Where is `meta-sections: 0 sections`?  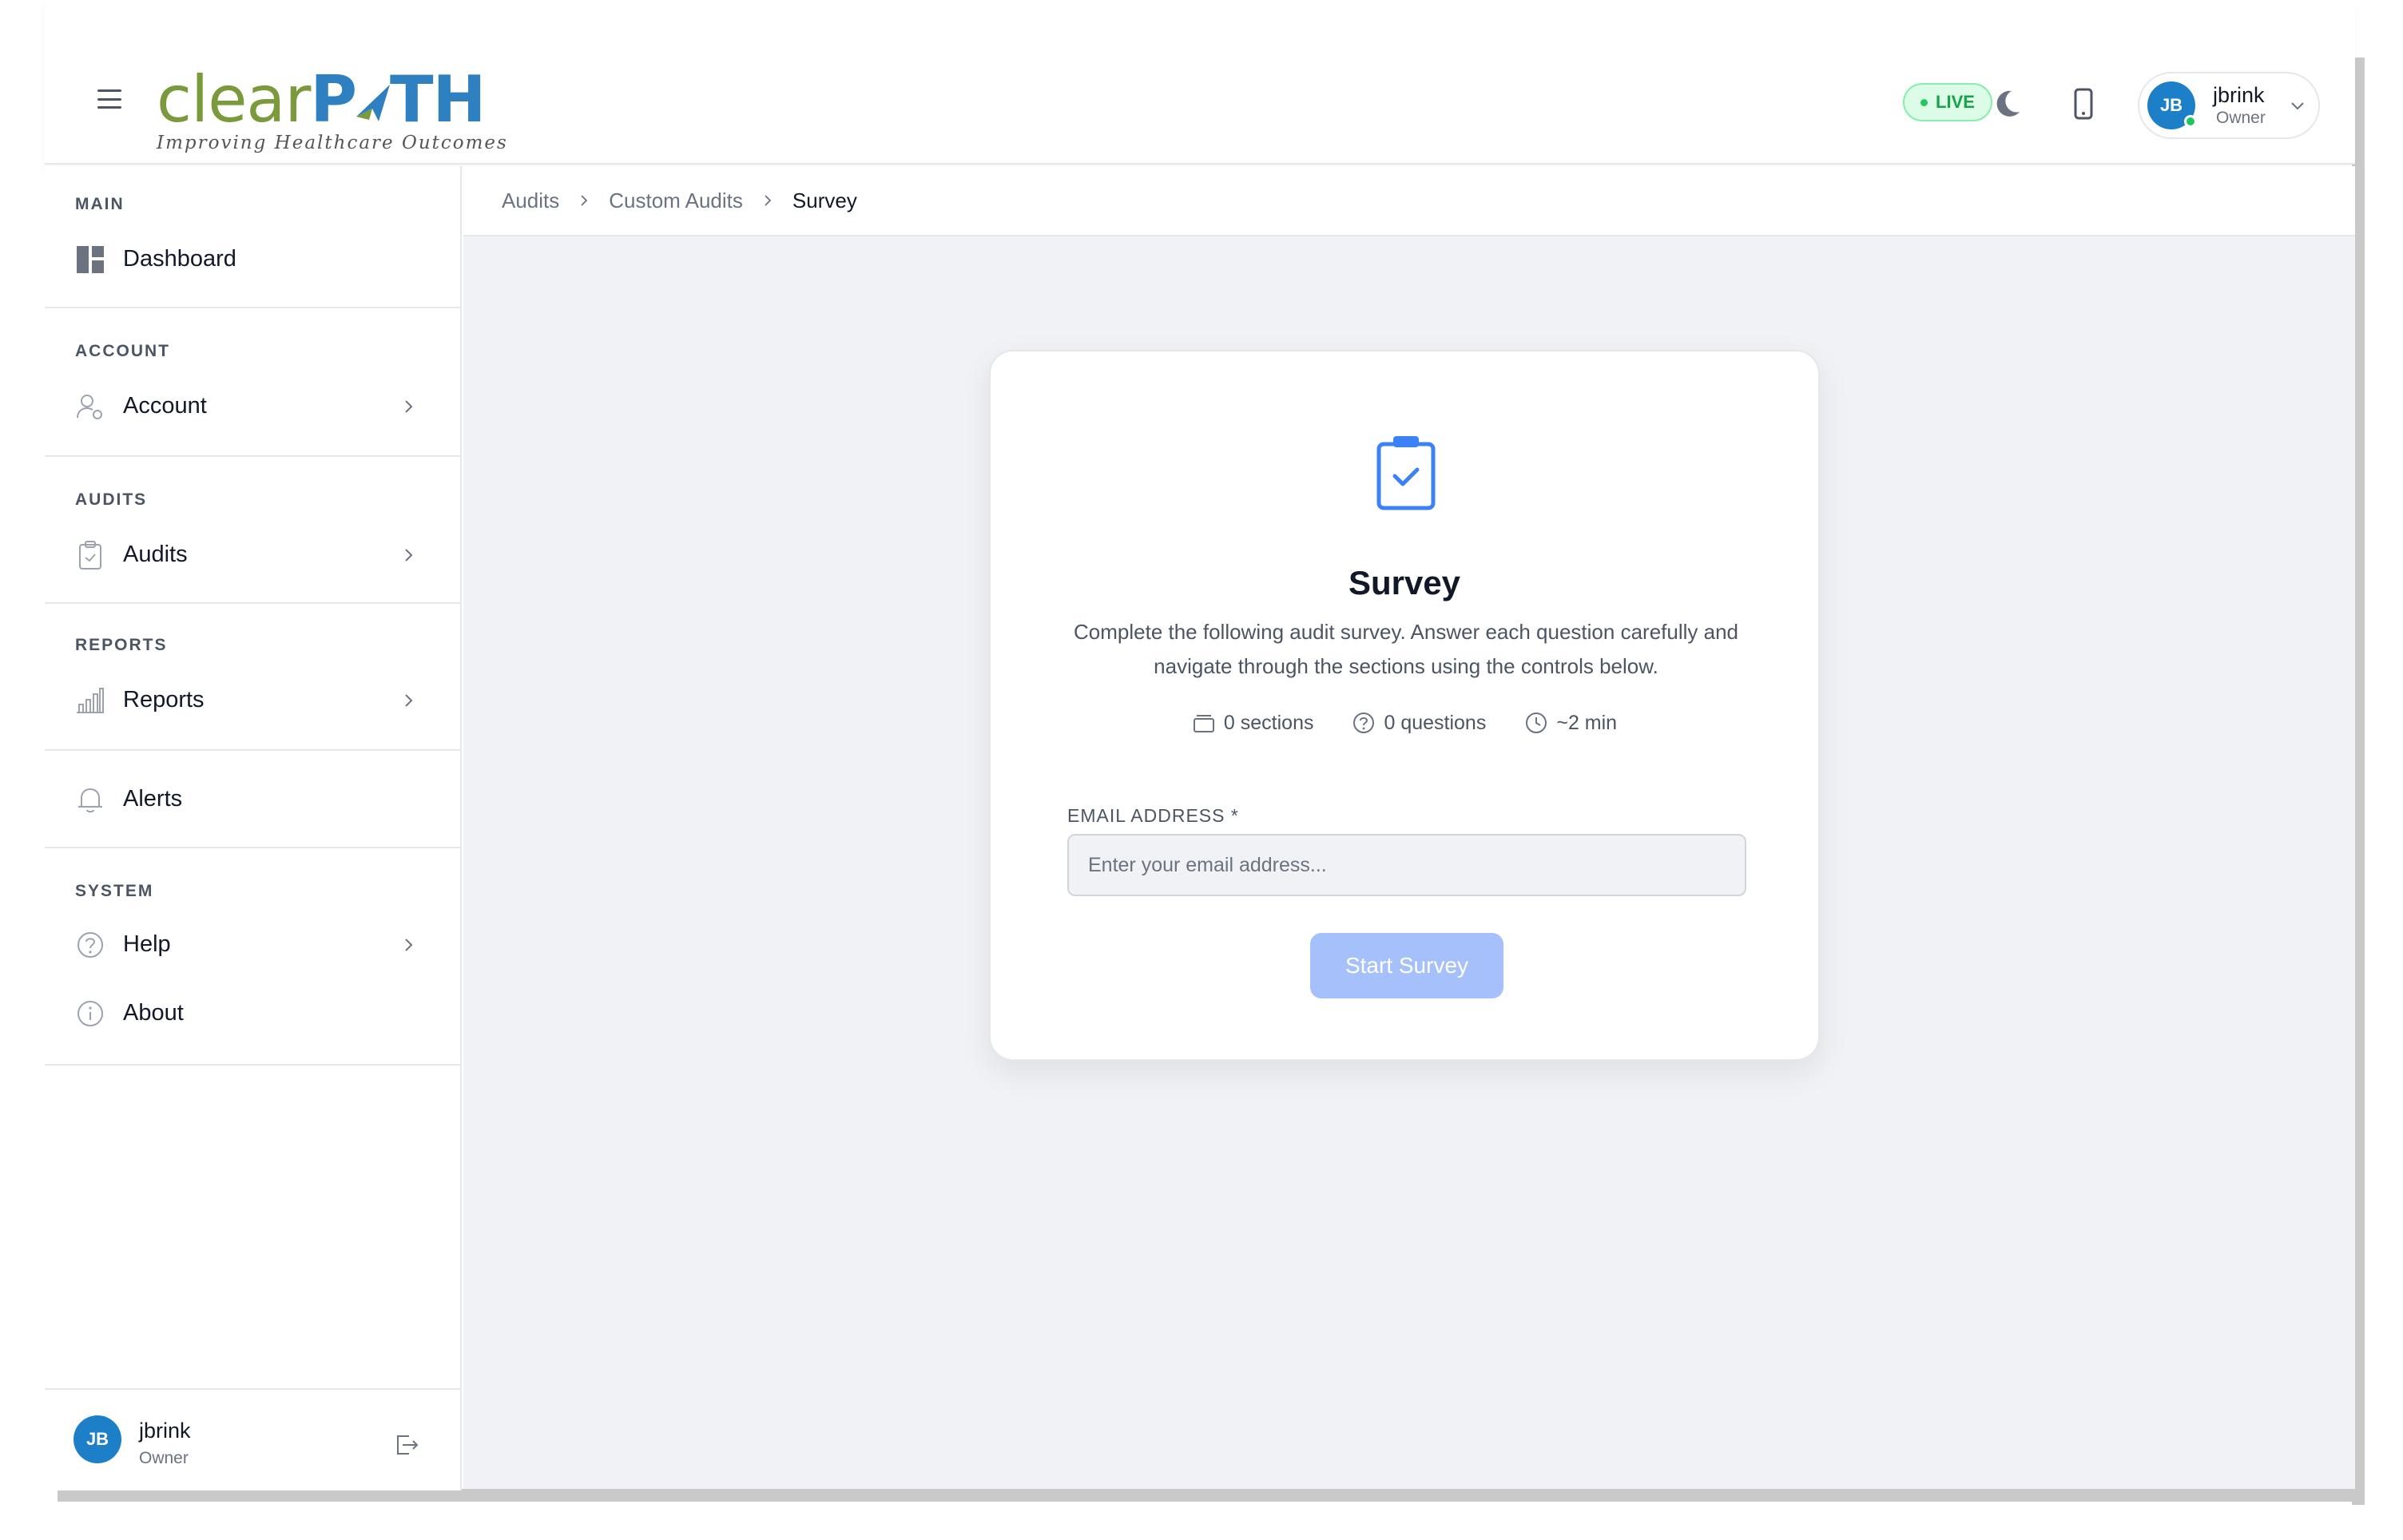 meta-sections: 0 sections is located at coordinates (1253, 723).